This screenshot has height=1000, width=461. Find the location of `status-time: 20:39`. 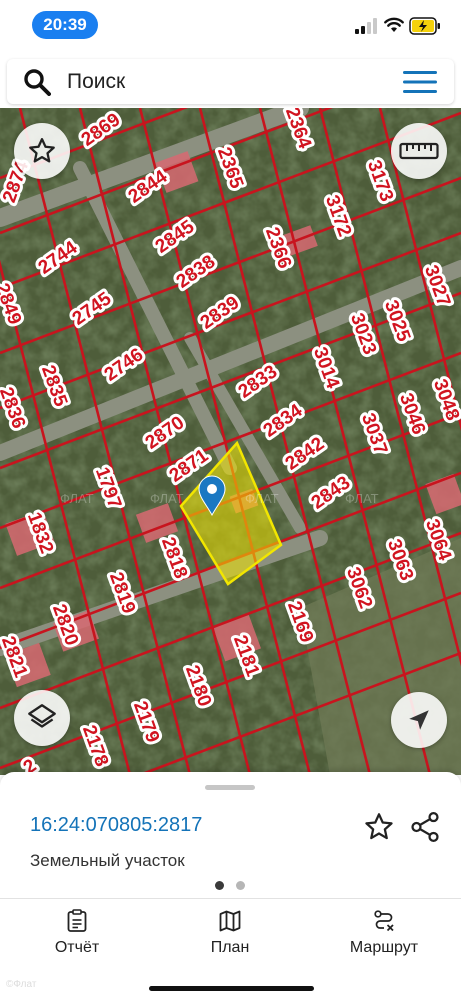

status-time: 20:39 is located at coordinates (65, 25).